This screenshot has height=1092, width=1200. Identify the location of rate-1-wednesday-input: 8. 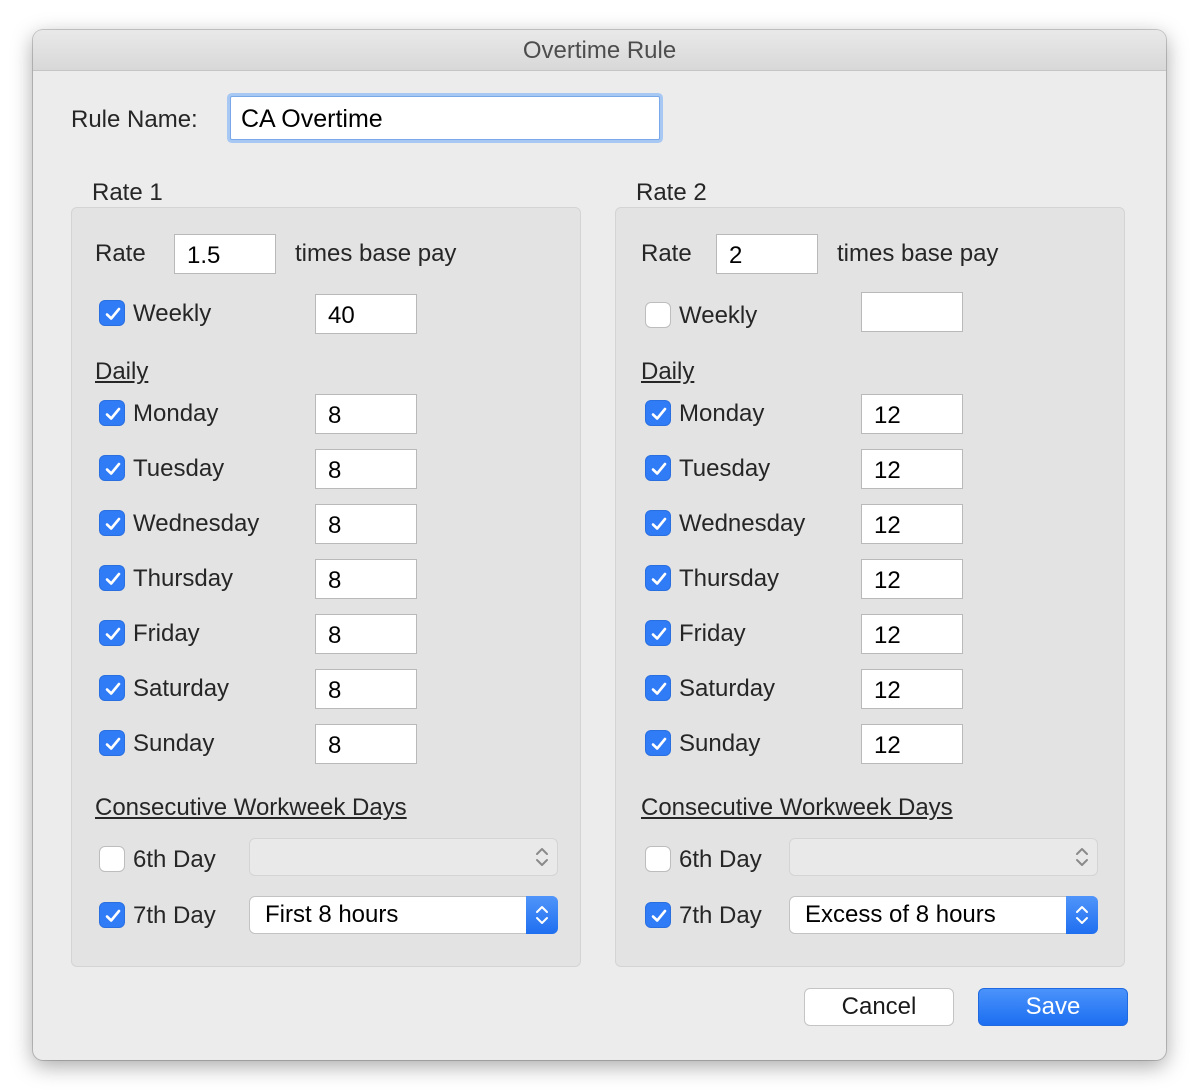
(366, 524).